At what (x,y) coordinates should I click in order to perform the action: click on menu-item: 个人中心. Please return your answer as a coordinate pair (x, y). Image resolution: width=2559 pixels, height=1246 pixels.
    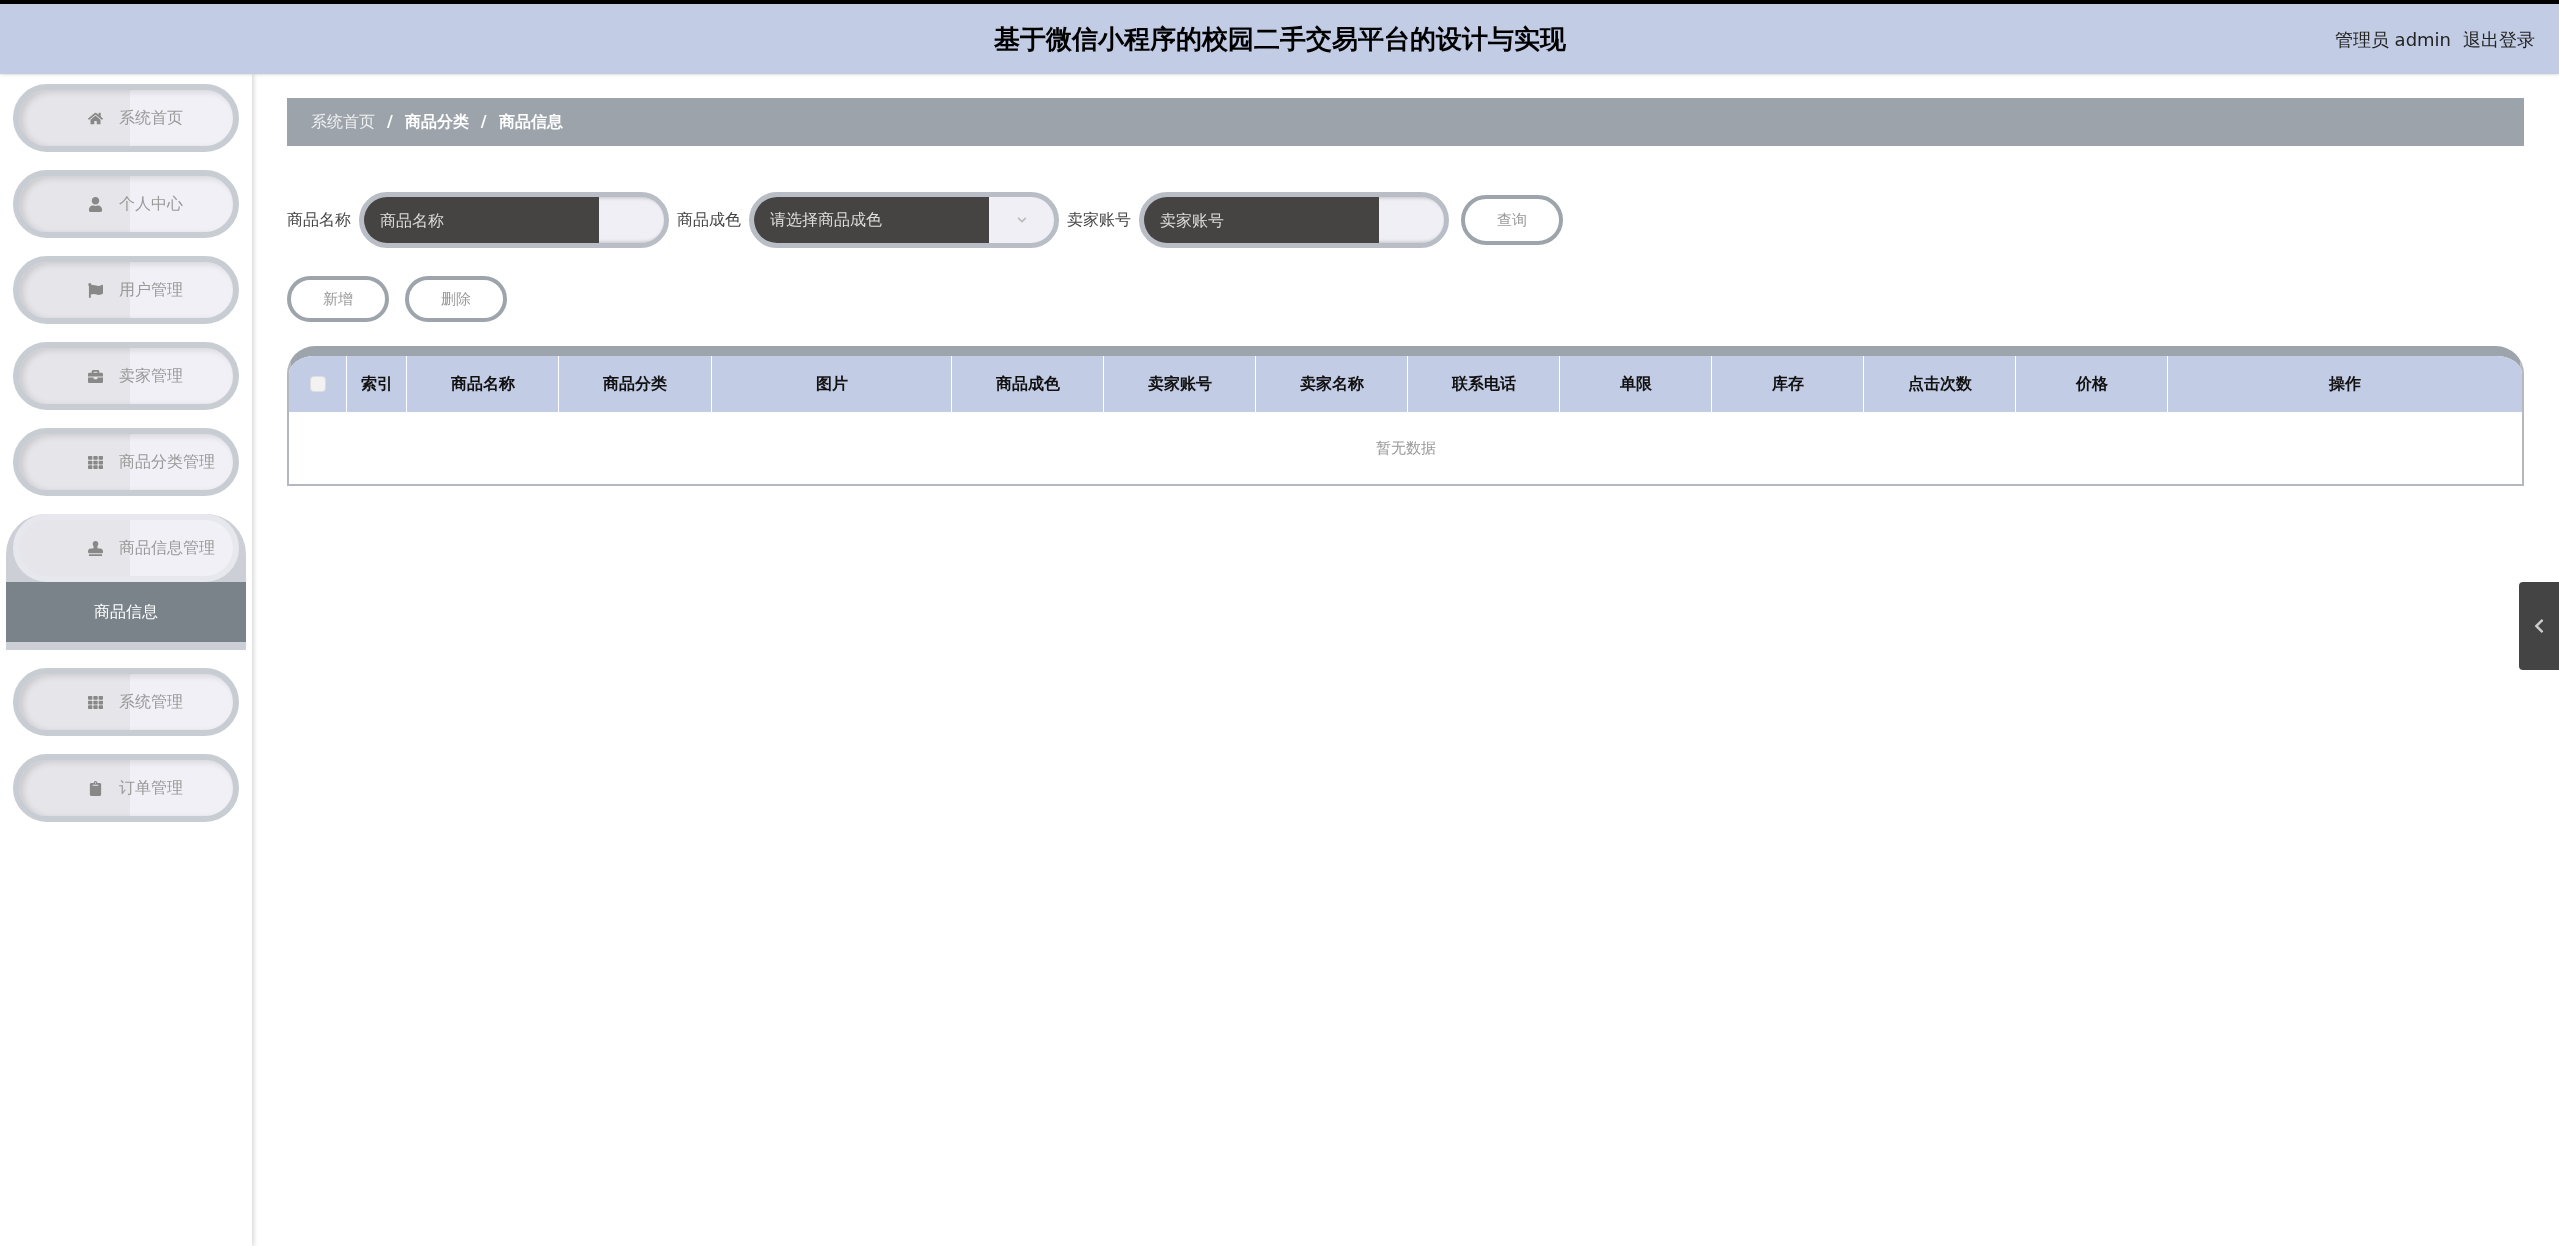
    Looking at the image, I should click on (126, 204).